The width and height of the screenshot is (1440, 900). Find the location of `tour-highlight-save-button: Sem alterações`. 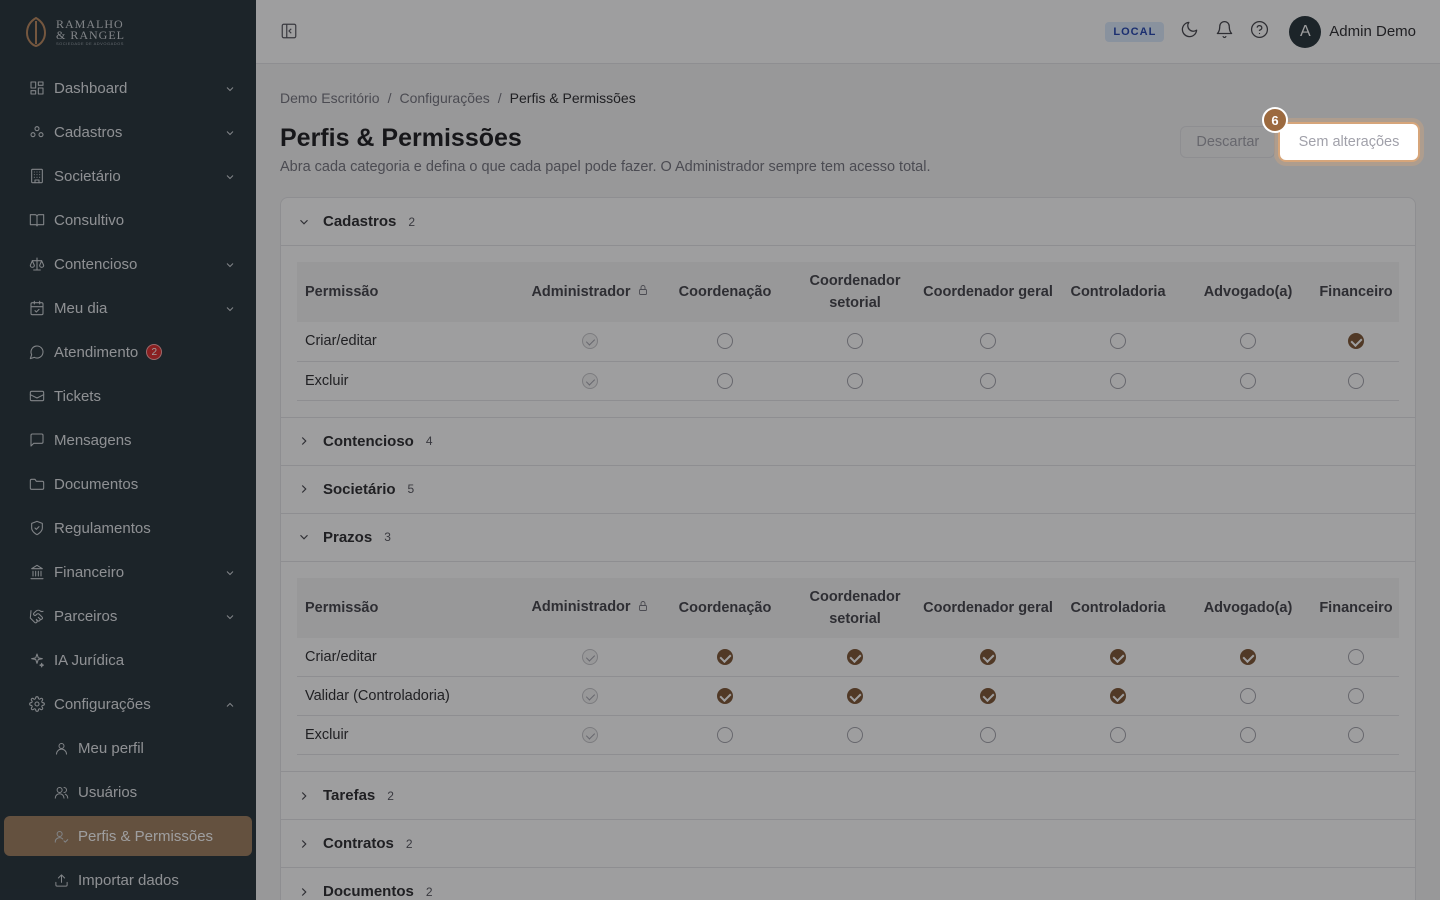

tour-highlight-save-button: Sem alterações is located at coordinates (1349, 142).